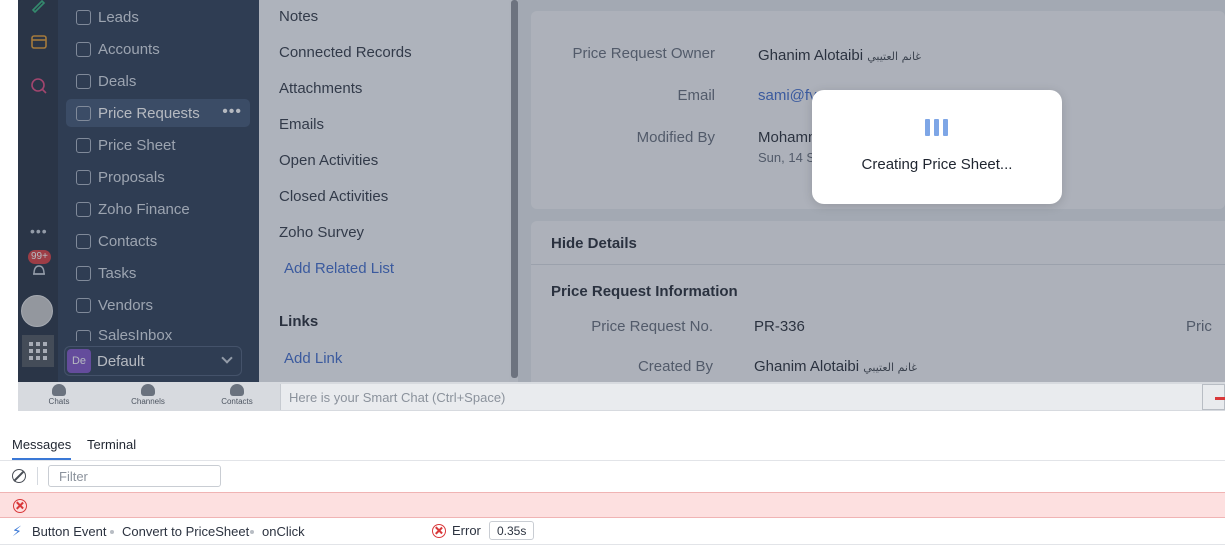  I want to click on tab-messages: Messages, so click(42, 448).